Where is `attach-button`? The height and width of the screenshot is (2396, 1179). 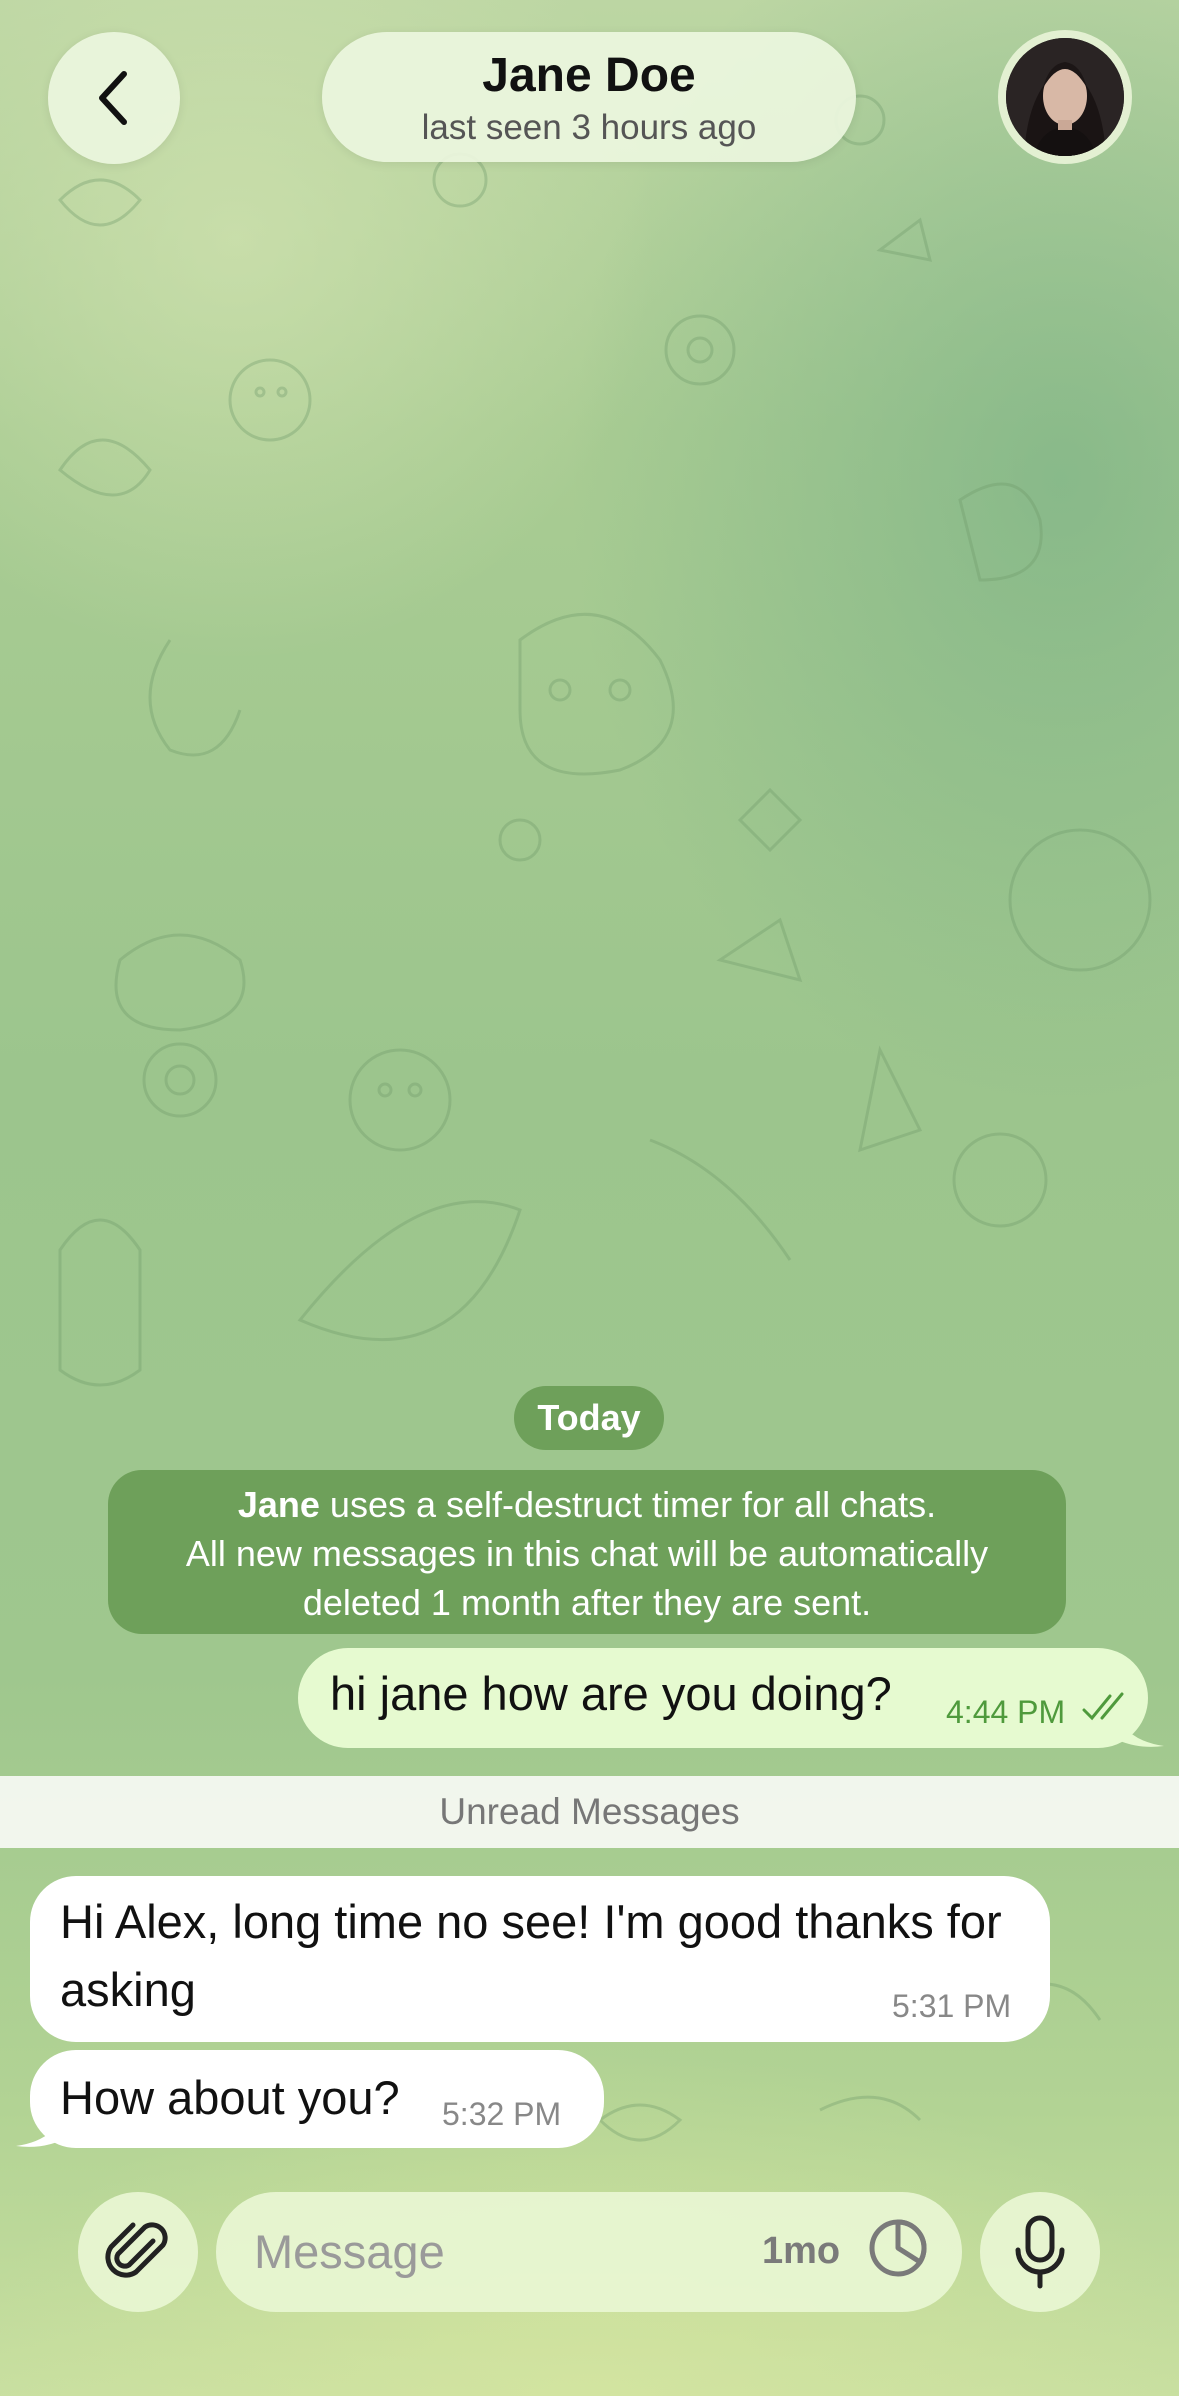
attach-button is located at coordinates (138, 2252).